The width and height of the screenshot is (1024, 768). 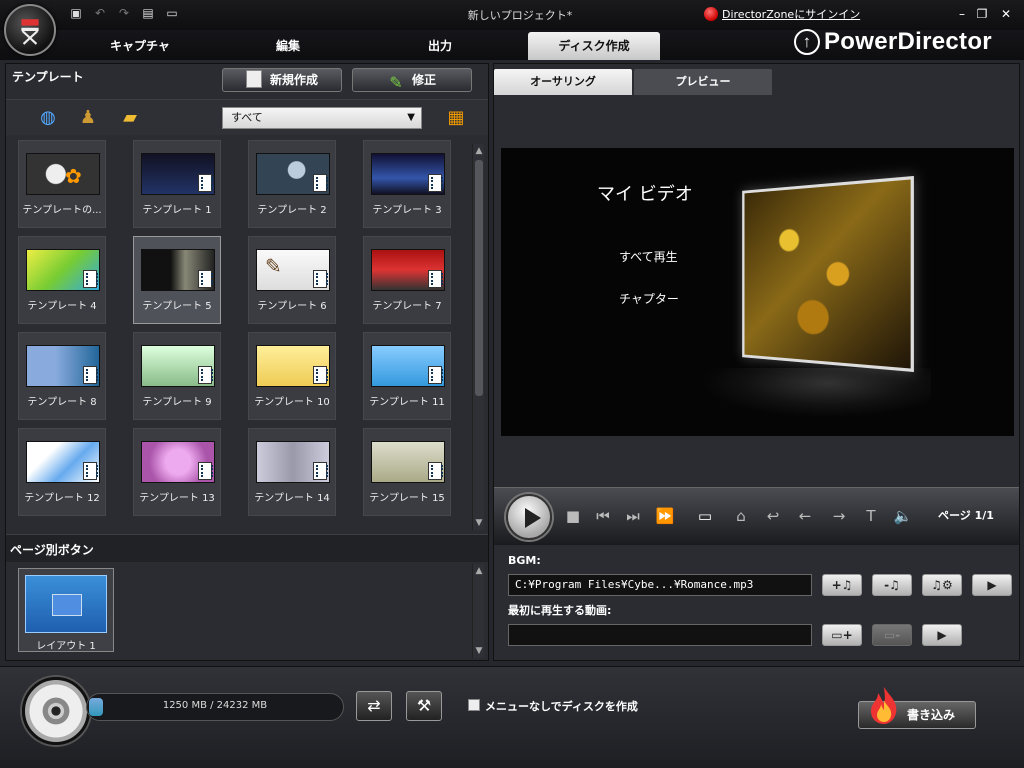 I want to click on edit-button-label: 修正, so click(x=423, y=80).